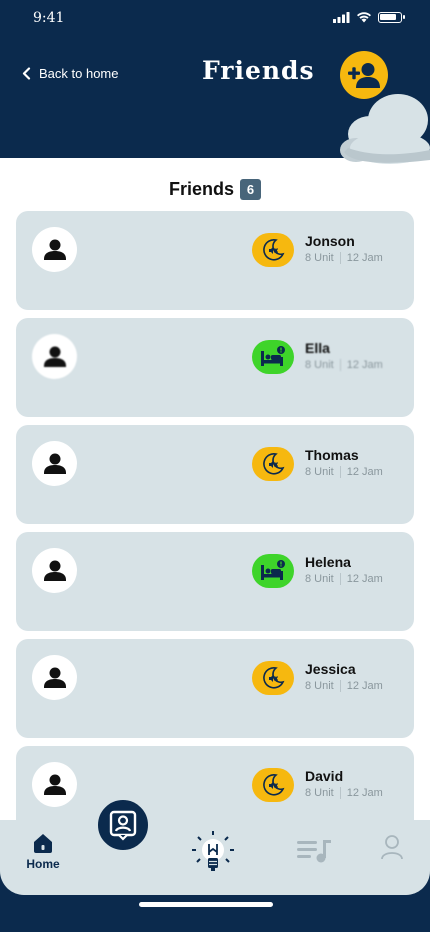 The image size is (430, 932). What do you see at coordinates (330, 669) in the screenshot?
I see `friend-name: Jessica` at bounding box center [330, 669].